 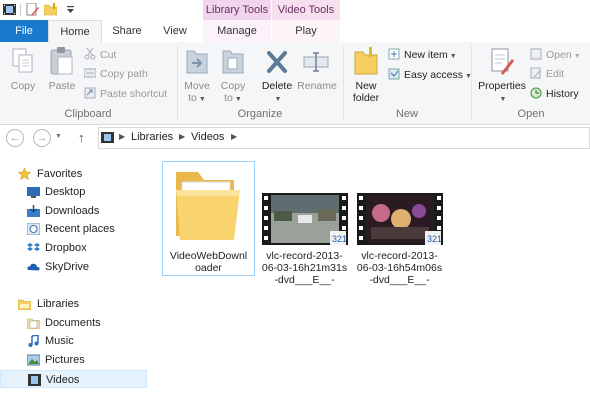 What do you see at coordinates (536, 54) in the screenshot?
I see `open-icon` at bounding box center [536, 54].